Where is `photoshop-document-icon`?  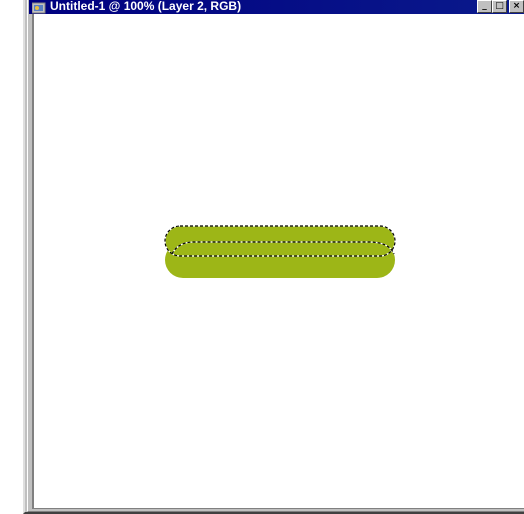 photoshop-document-icon is located at coordinates (38, 7).